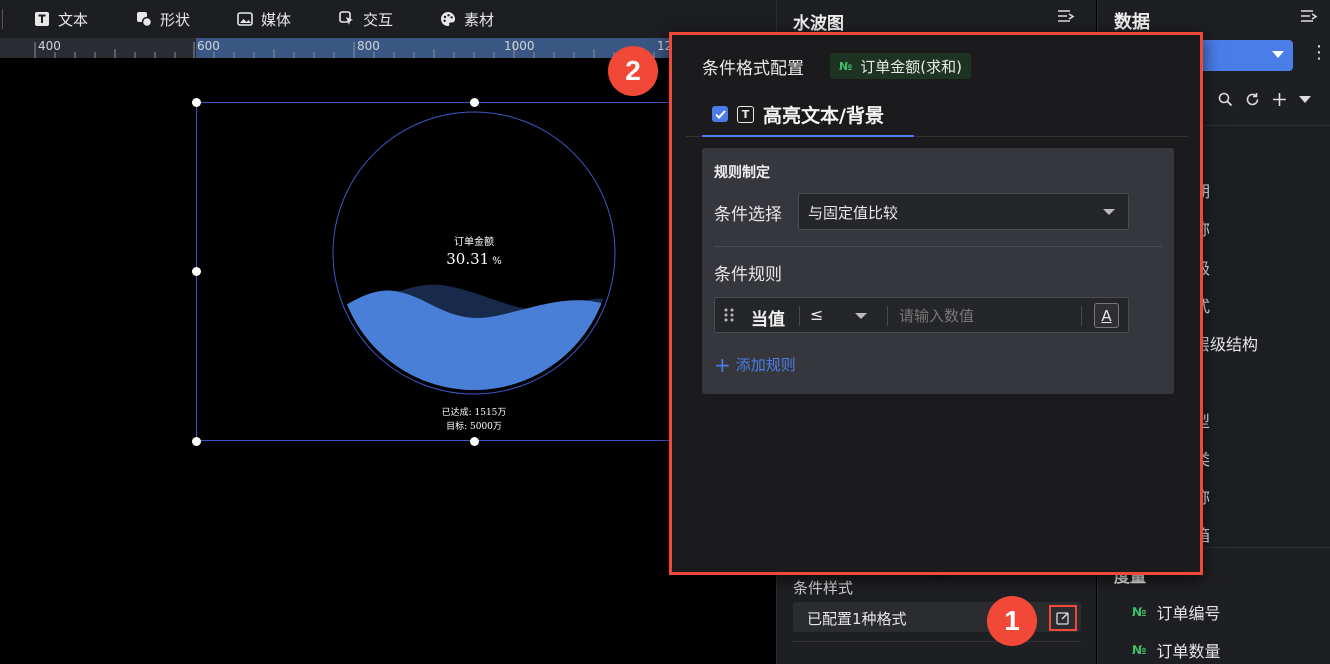 The image size is (1330, 664). What do you see at coordinates (519, 46) in the screenshot?
I see `ruler-label: 1000` at bounding box center [519, 46].